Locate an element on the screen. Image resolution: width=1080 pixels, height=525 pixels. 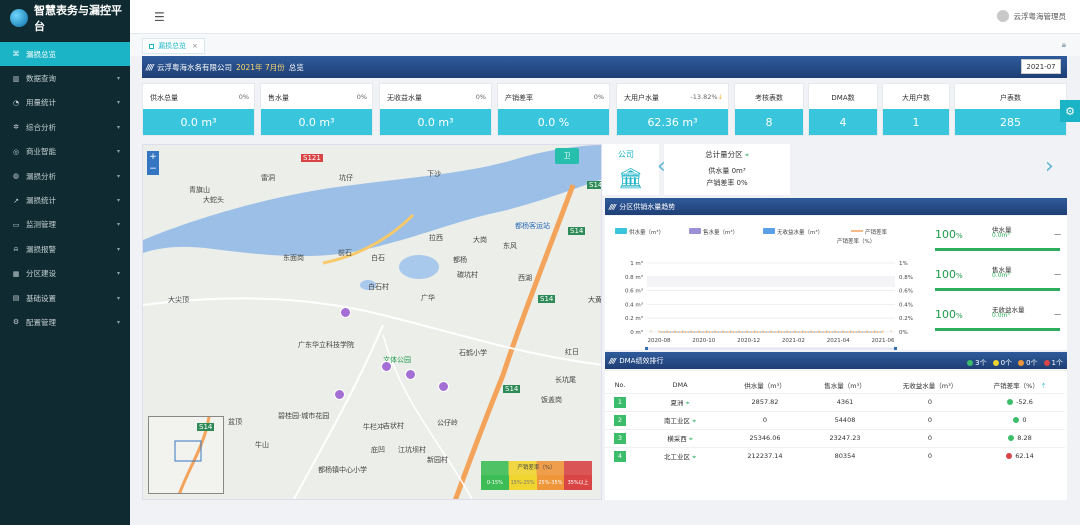
y-tick-label: 0 m³ is located at coordinates (636, 332).